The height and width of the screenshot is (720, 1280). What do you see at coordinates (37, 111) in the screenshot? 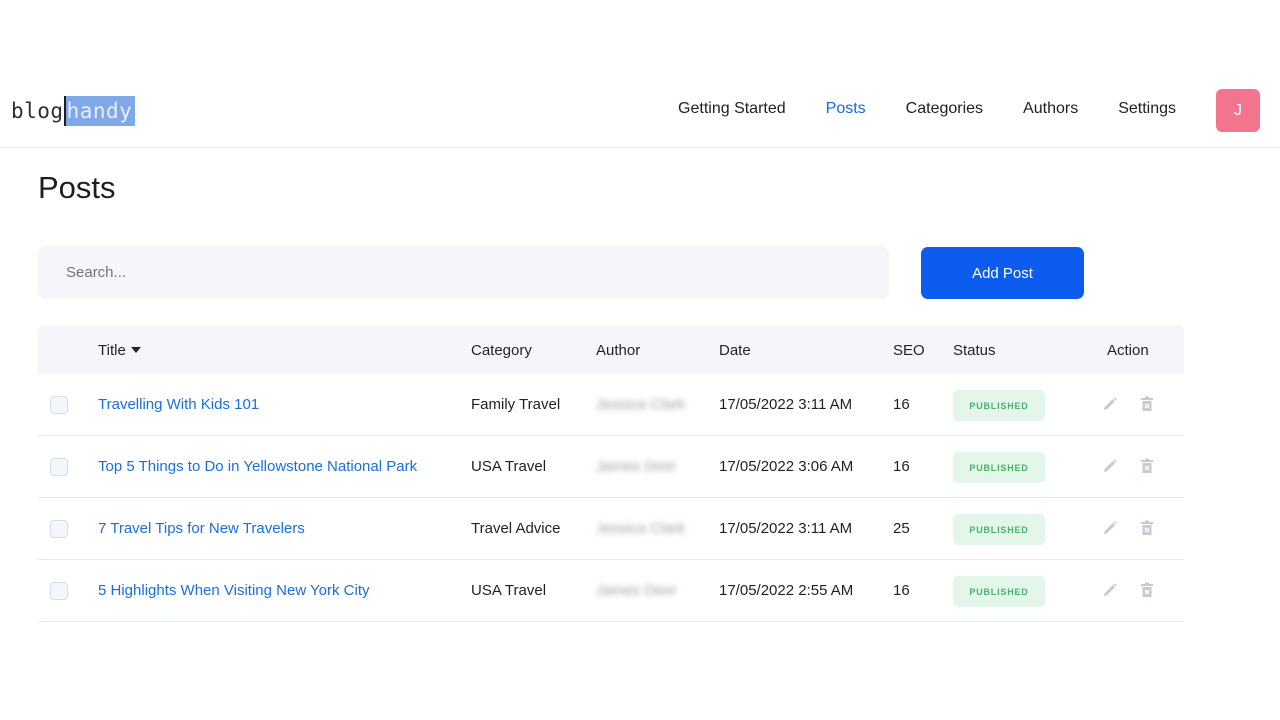
I see `logo-text-blog: blog` at bounding box center [37, 111].